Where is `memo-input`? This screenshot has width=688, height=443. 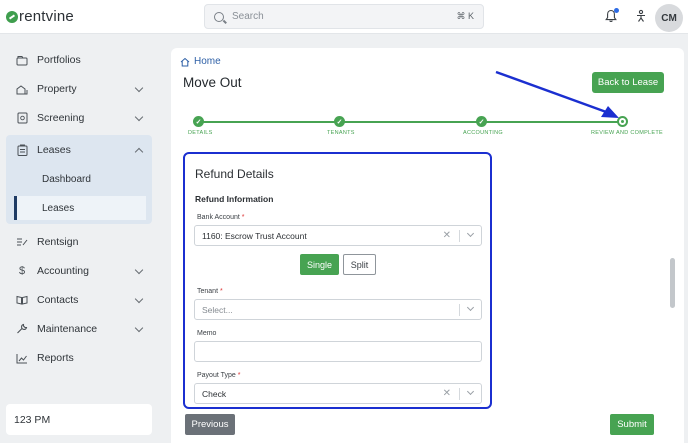 memo-input is located at coordinates (338, 351).